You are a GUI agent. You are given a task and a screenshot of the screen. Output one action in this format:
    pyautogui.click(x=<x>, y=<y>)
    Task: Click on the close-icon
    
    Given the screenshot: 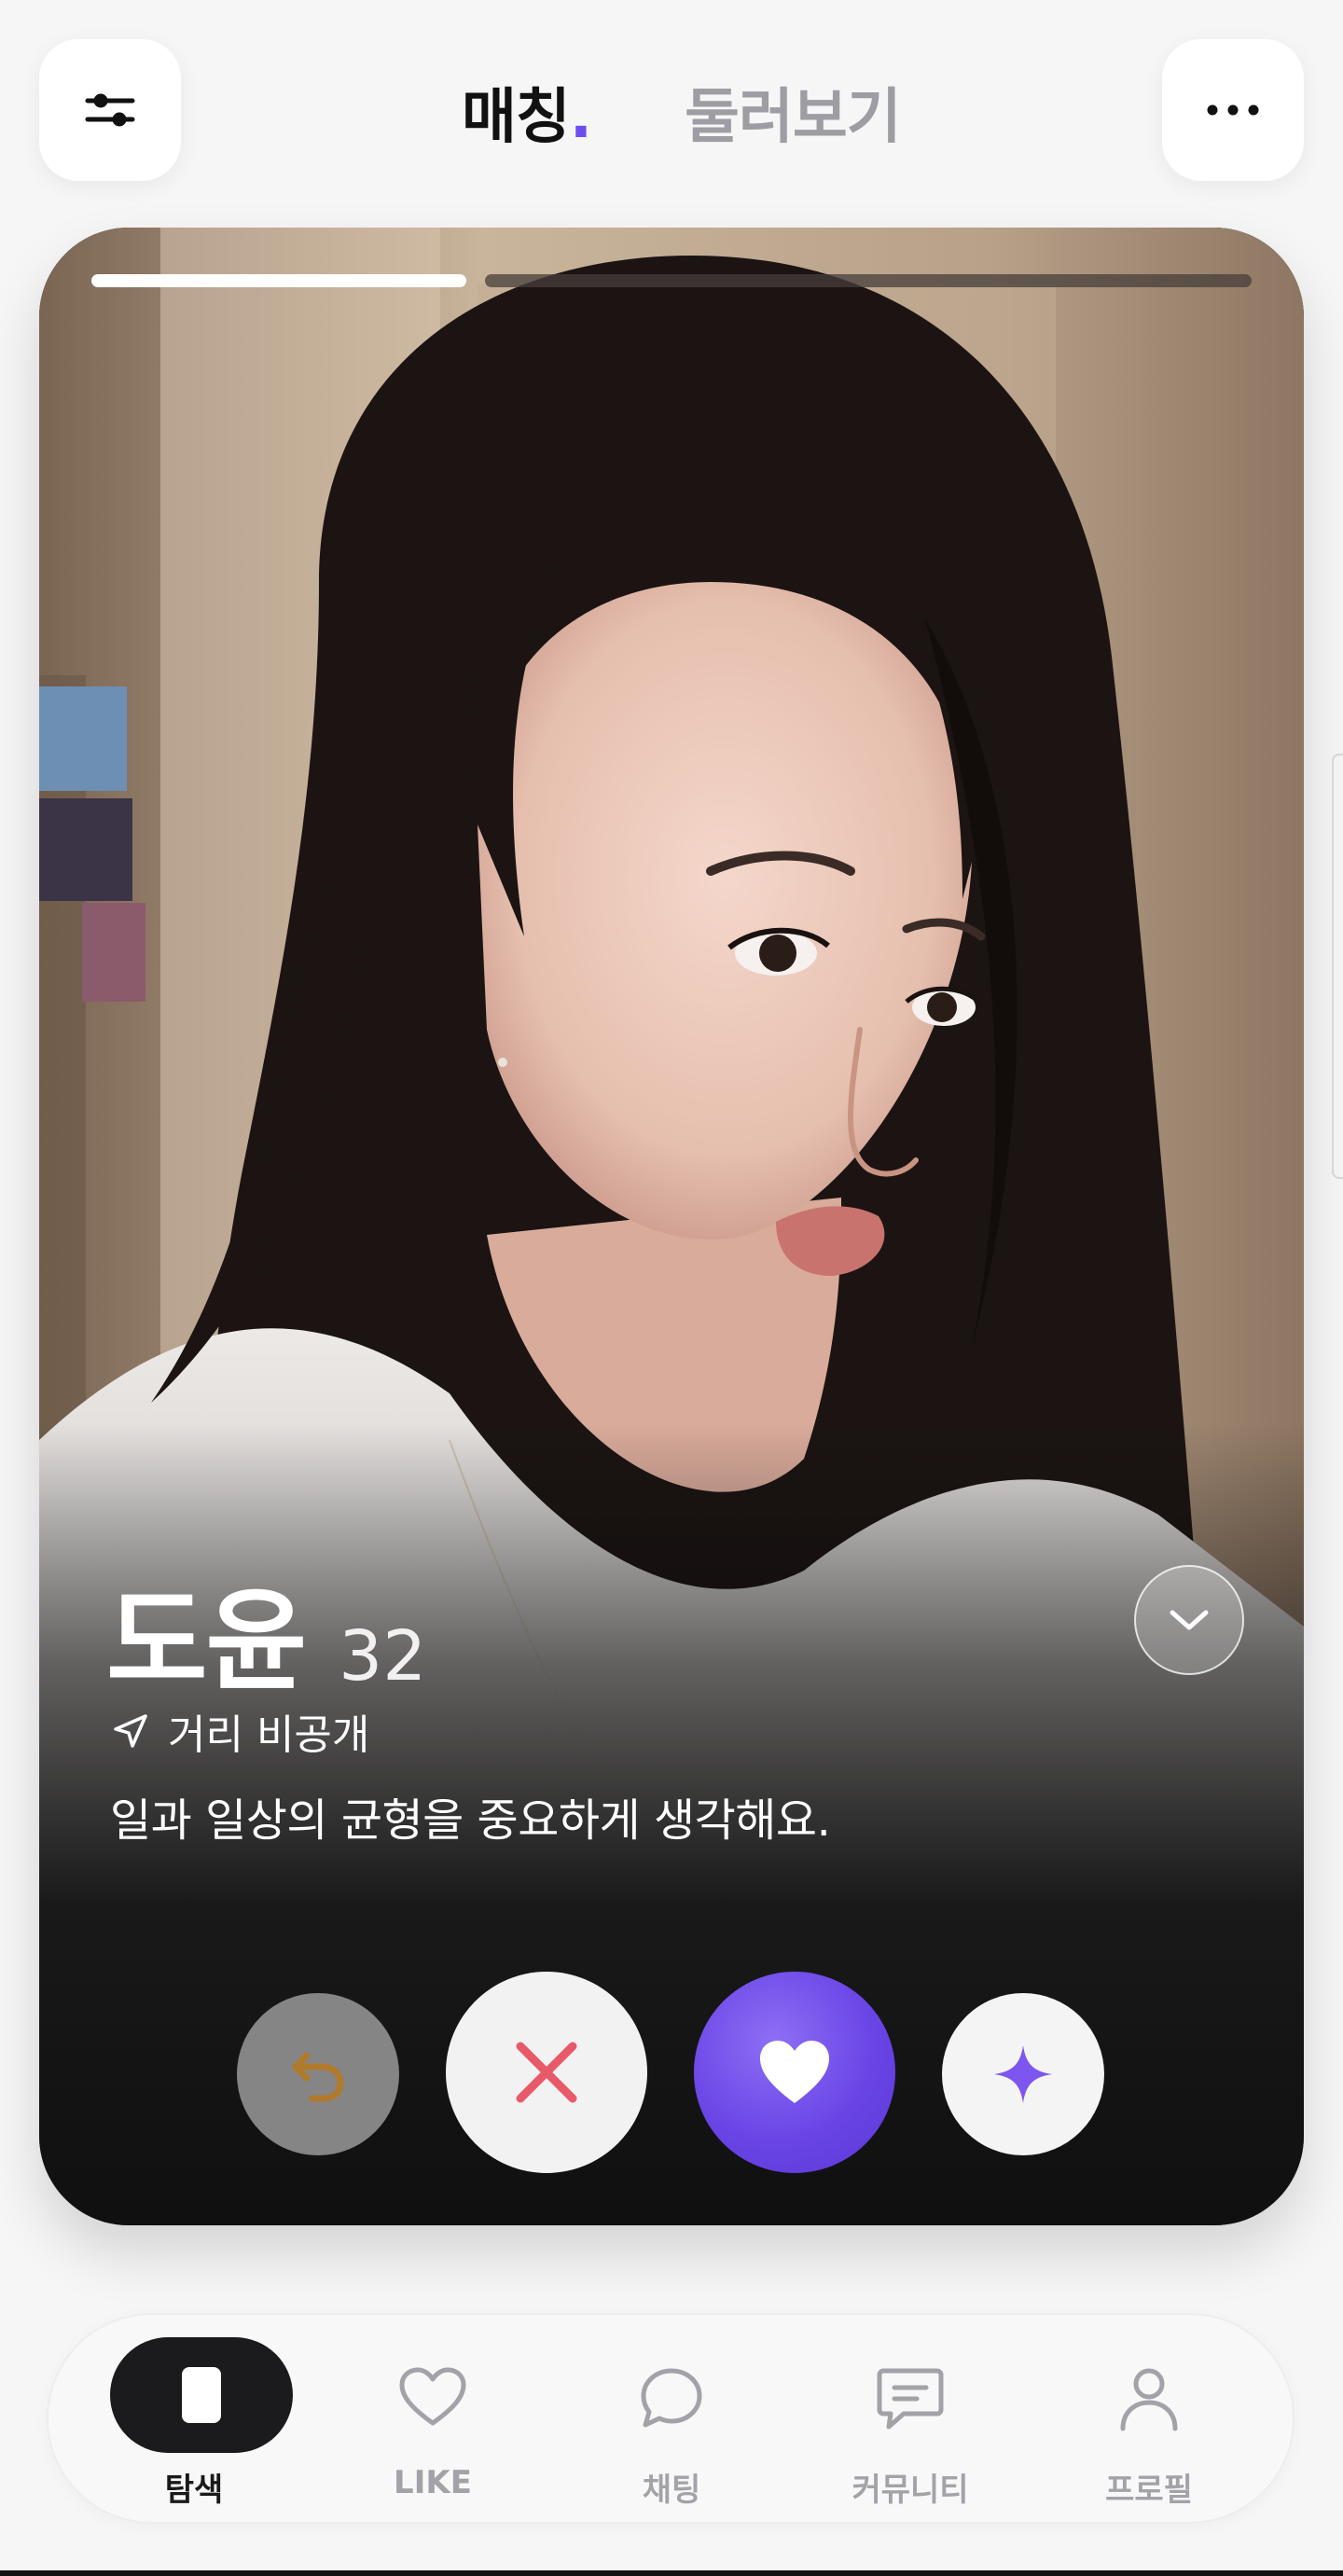 What is the action you would take?
    pyautogui.click(x=546, y=2072)
    